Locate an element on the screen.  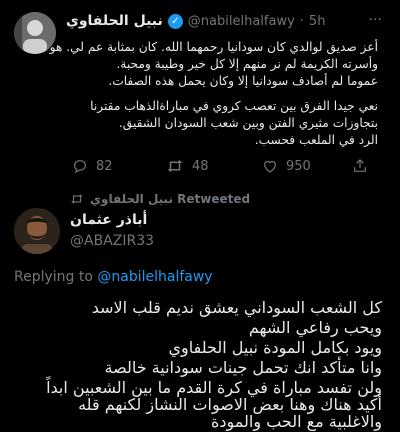
replying-to: Replying to @nabilelhalfawy is located at coordinates (113, 277).